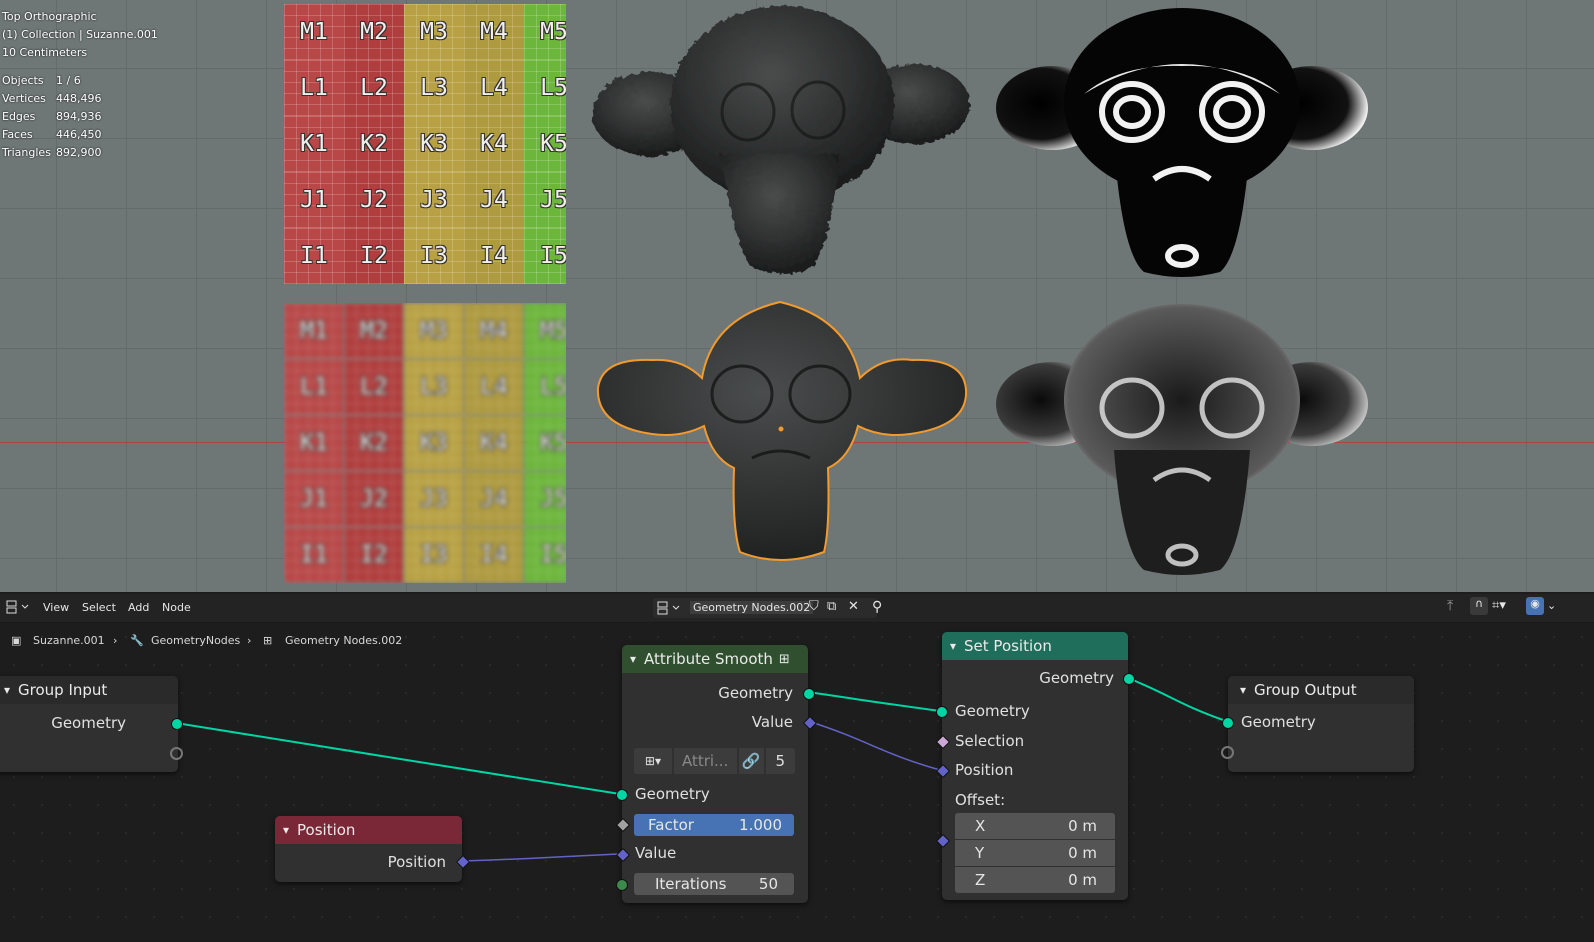 This screenshot has height=942, width=1594. What do you see at coordinates (398, 758) in the screenshot?
I see `link-input-to-smooth` at bounding box center [398, 758].